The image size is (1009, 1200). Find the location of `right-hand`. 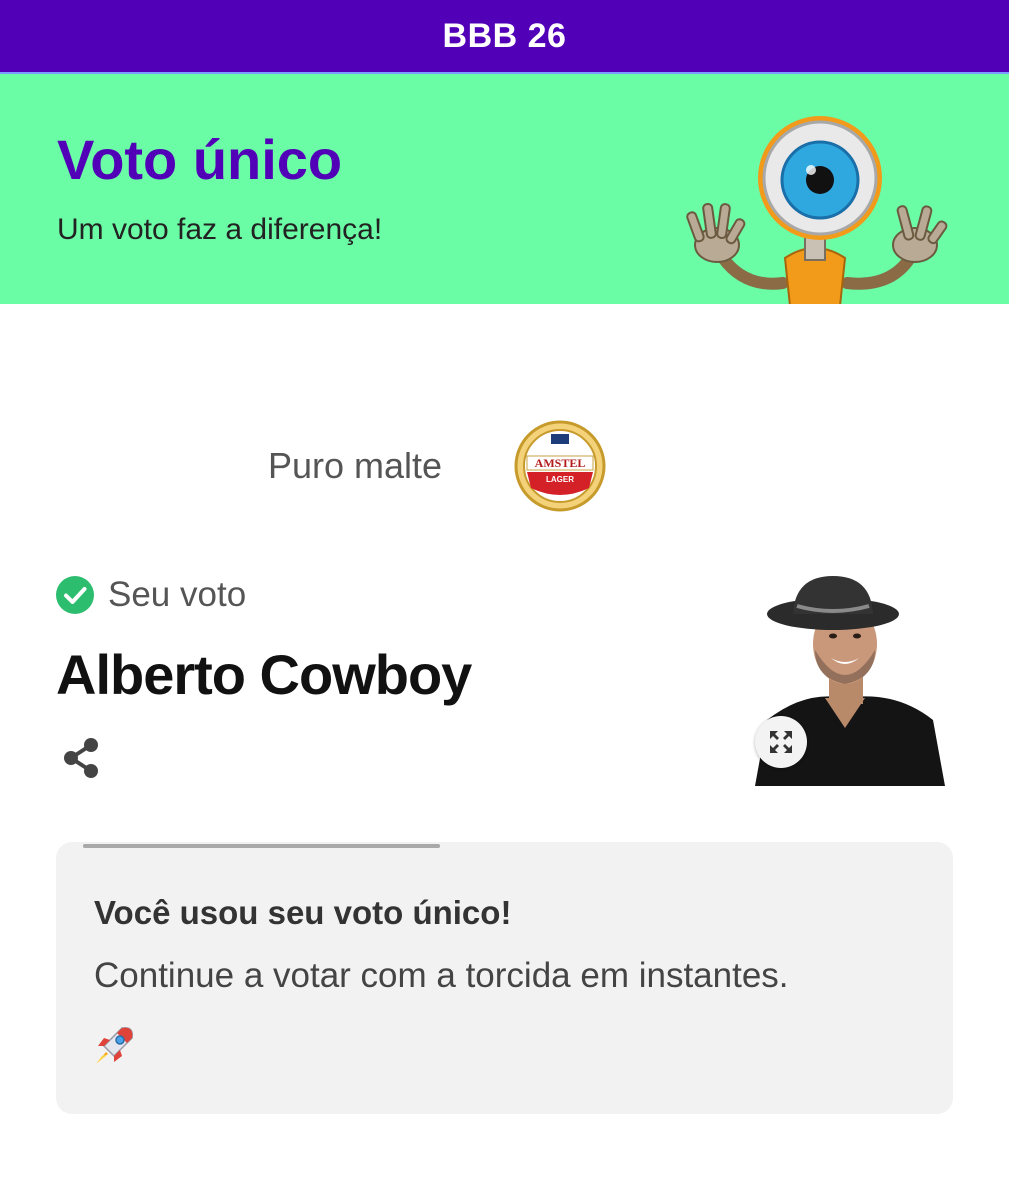

right-hand is located at coordinates (920, 234).